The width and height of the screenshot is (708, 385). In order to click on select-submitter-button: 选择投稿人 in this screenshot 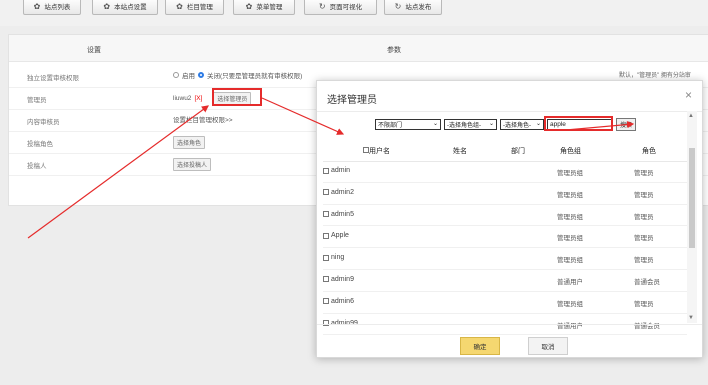, I will do `click(192, 164)`.